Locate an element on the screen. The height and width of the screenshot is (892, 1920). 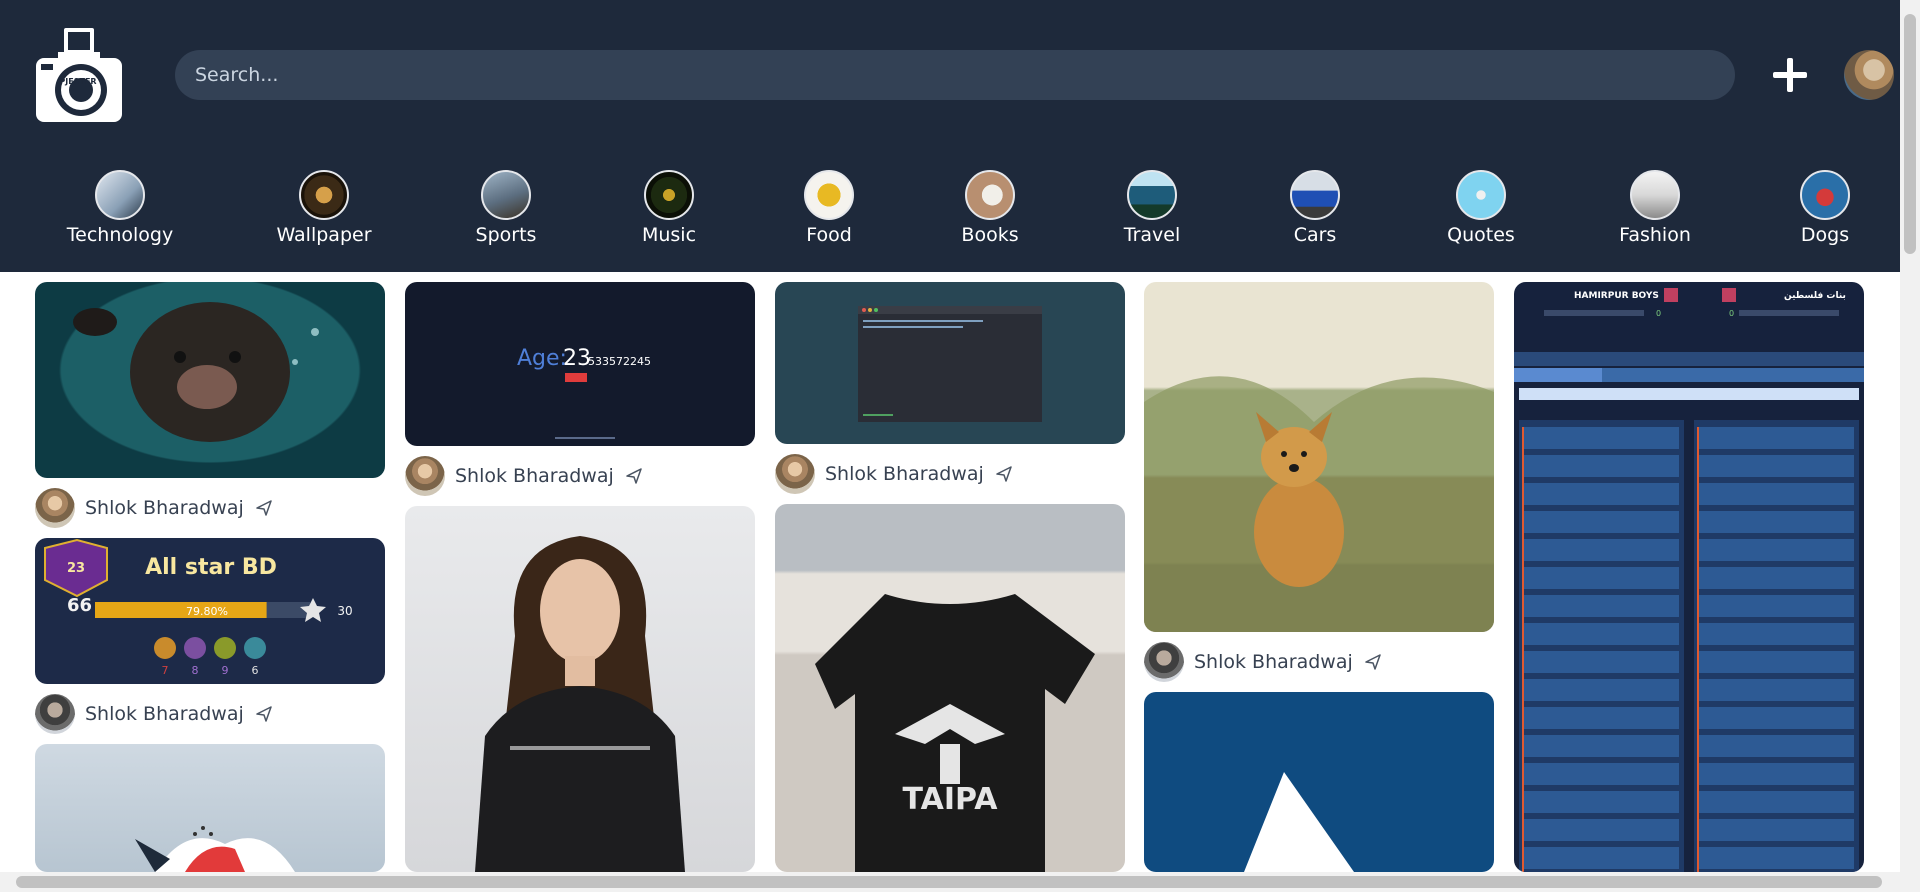
vertical-scrollbar is located at coordinates (1910, 446).